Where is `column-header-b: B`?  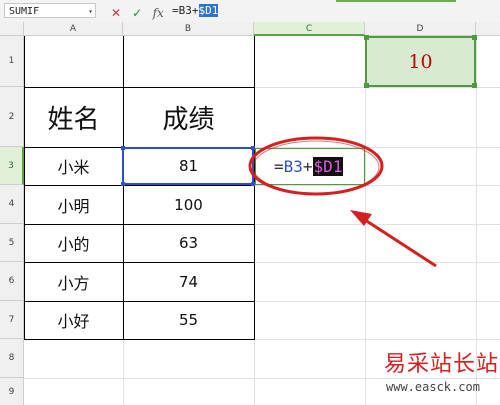 column-header-b: B is located at coordinates (188, 29).